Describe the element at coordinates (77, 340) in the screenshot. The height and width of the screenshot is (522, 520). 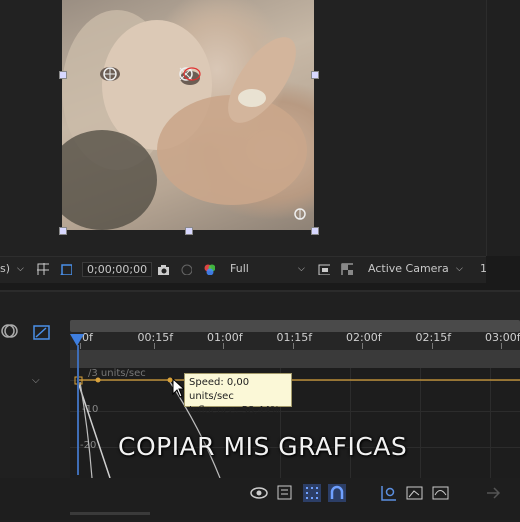
I see `playhead` at that location.